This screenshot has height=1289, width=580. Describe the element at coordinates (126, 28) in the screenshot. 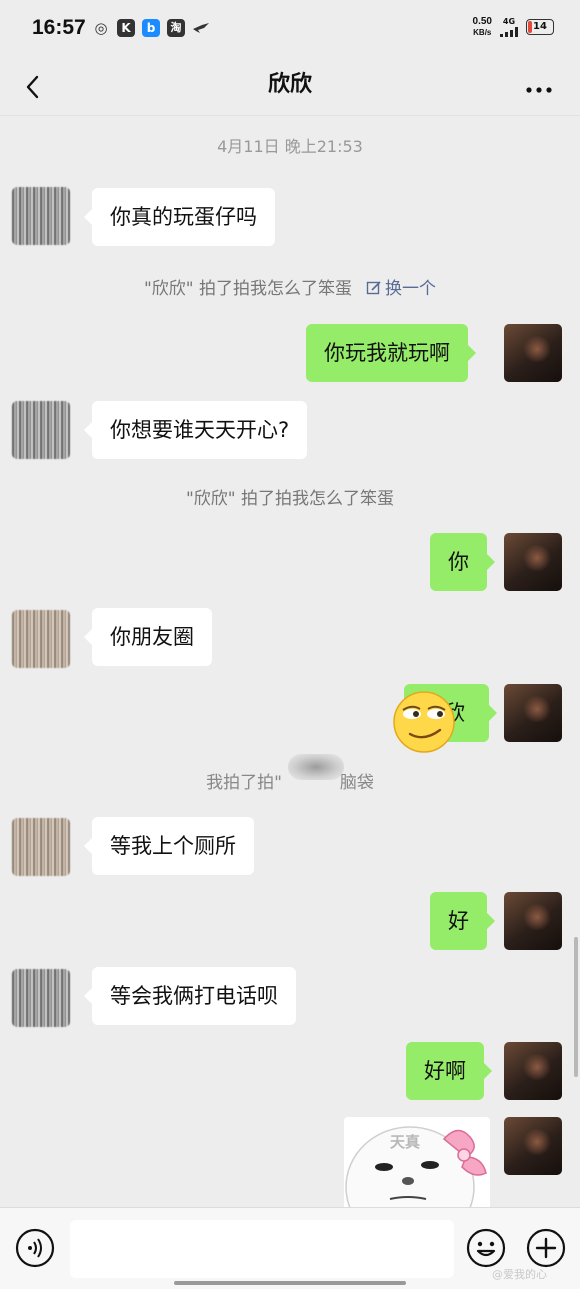

I see `kuaishou-icon: K` at that location.